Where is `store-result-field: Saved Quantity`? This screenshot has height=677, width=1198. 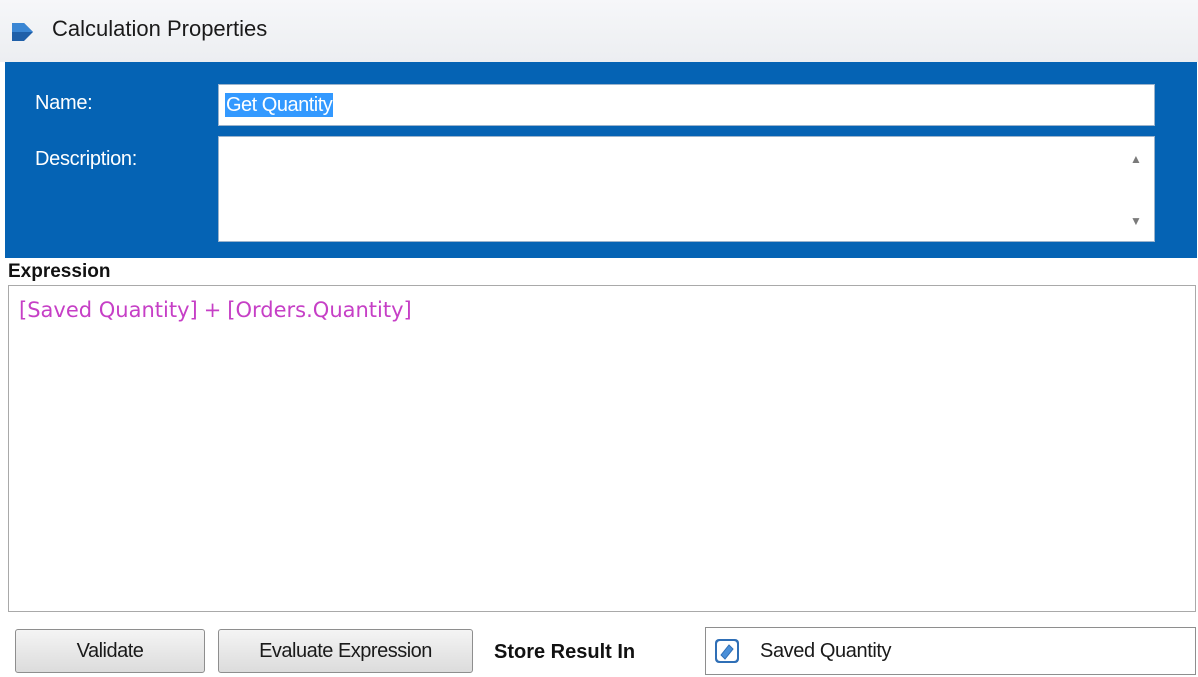
store-result-field: Saved Quantity is located at coordinates (950, 651).